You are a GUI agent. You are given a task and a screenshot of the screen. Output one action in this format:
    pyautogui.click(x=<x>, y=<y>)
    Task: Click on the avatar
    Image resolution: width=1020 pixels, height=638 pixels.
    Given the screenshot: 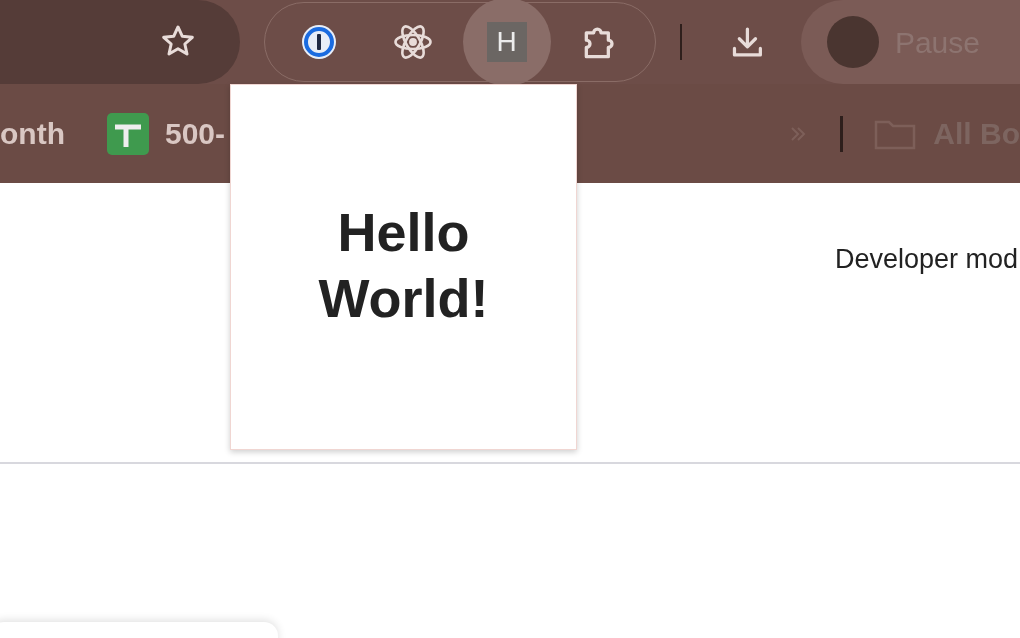 What is the action you would take?
    pyautogui.click(x=852, y=42)
    